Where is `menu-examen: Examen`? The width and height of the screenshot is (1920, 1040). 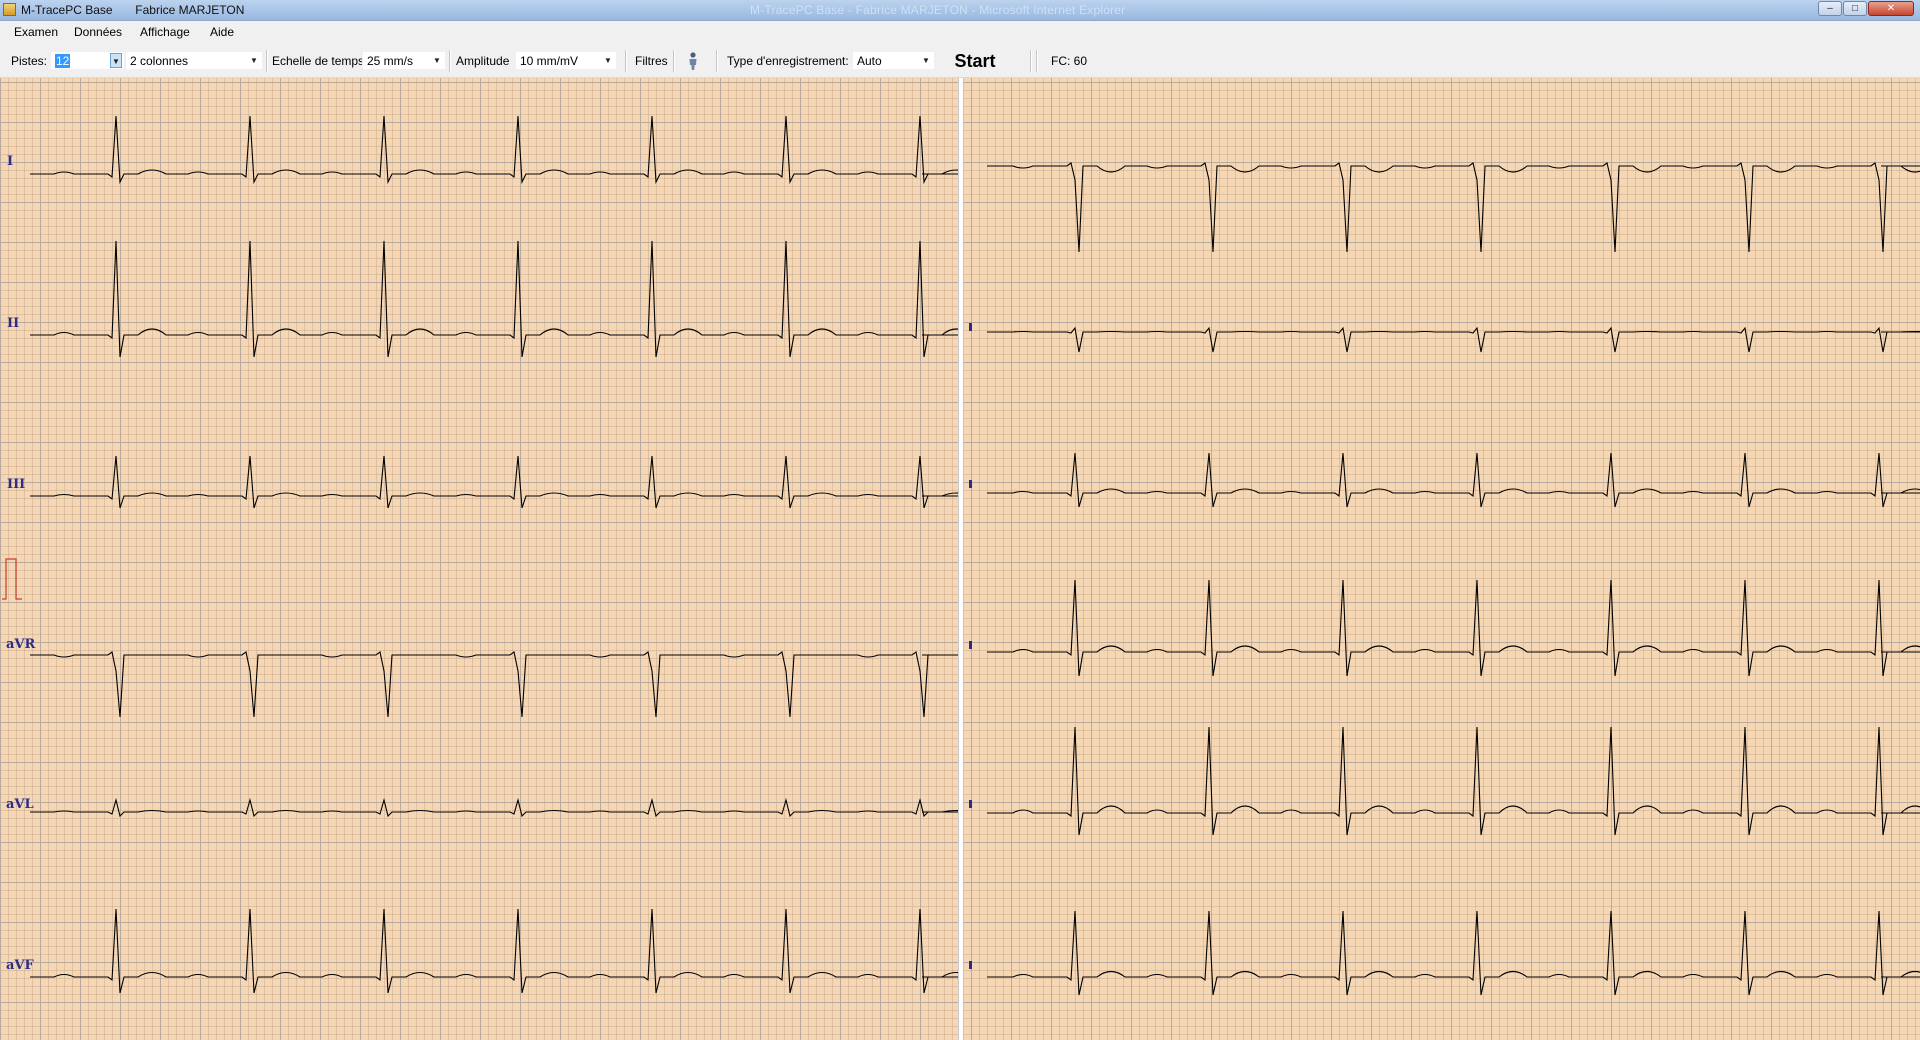 menu-examen: Examen is located at coordinates (36, 32).